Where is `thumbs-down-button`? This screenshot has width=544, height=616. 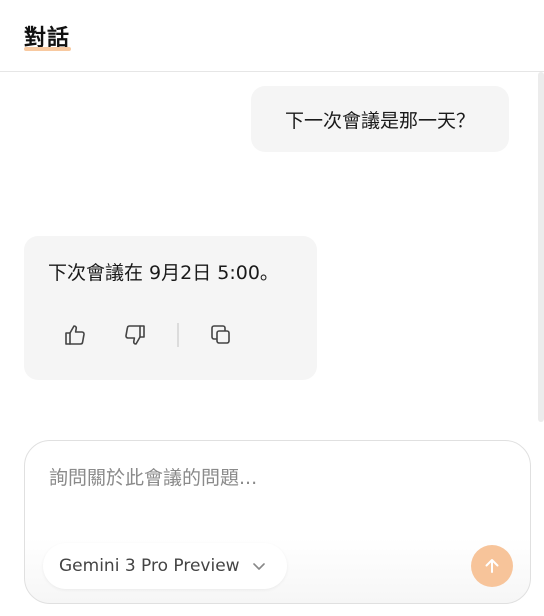 thumbs-down-button is located at coordinates (135, 335).